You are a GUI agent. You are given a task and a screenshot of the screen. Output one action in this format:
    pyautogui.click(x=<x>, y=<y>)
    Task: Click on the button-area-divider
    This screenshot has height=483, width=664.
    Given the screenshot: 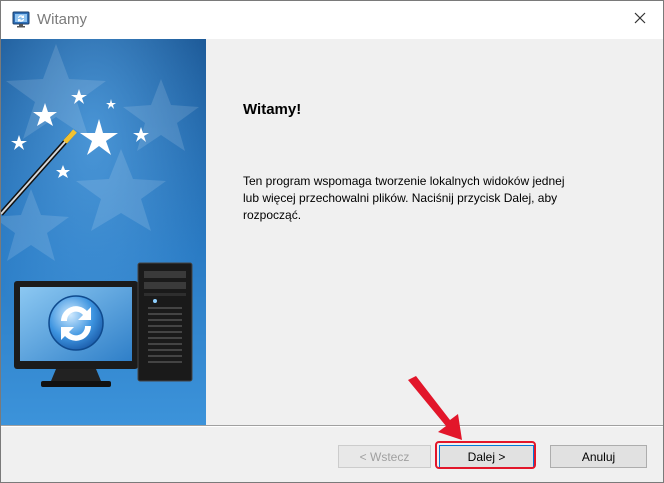 What is the action you would take?
    pyautogui.click(x=332, y=426)
    